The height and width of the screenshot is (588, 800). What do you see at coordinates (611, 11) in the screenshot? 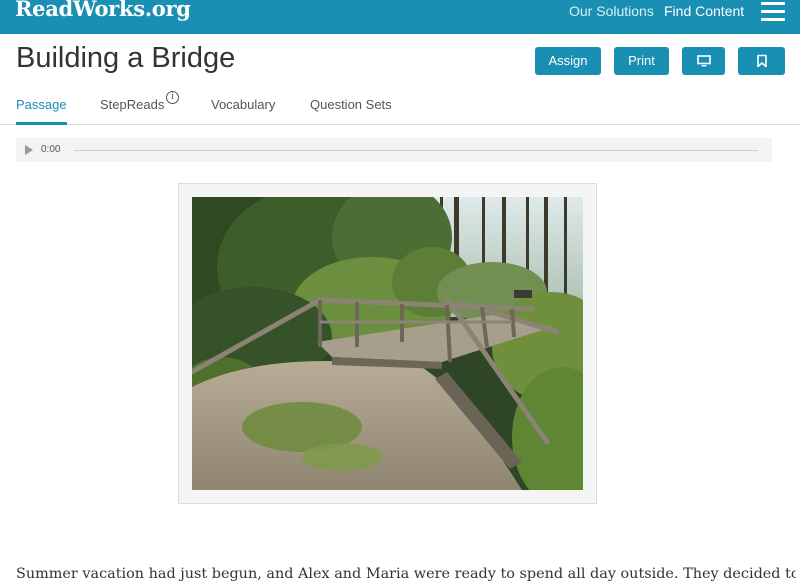
I see `nav-our-solutions: Our Solutions` at bounding box center [611, 11].